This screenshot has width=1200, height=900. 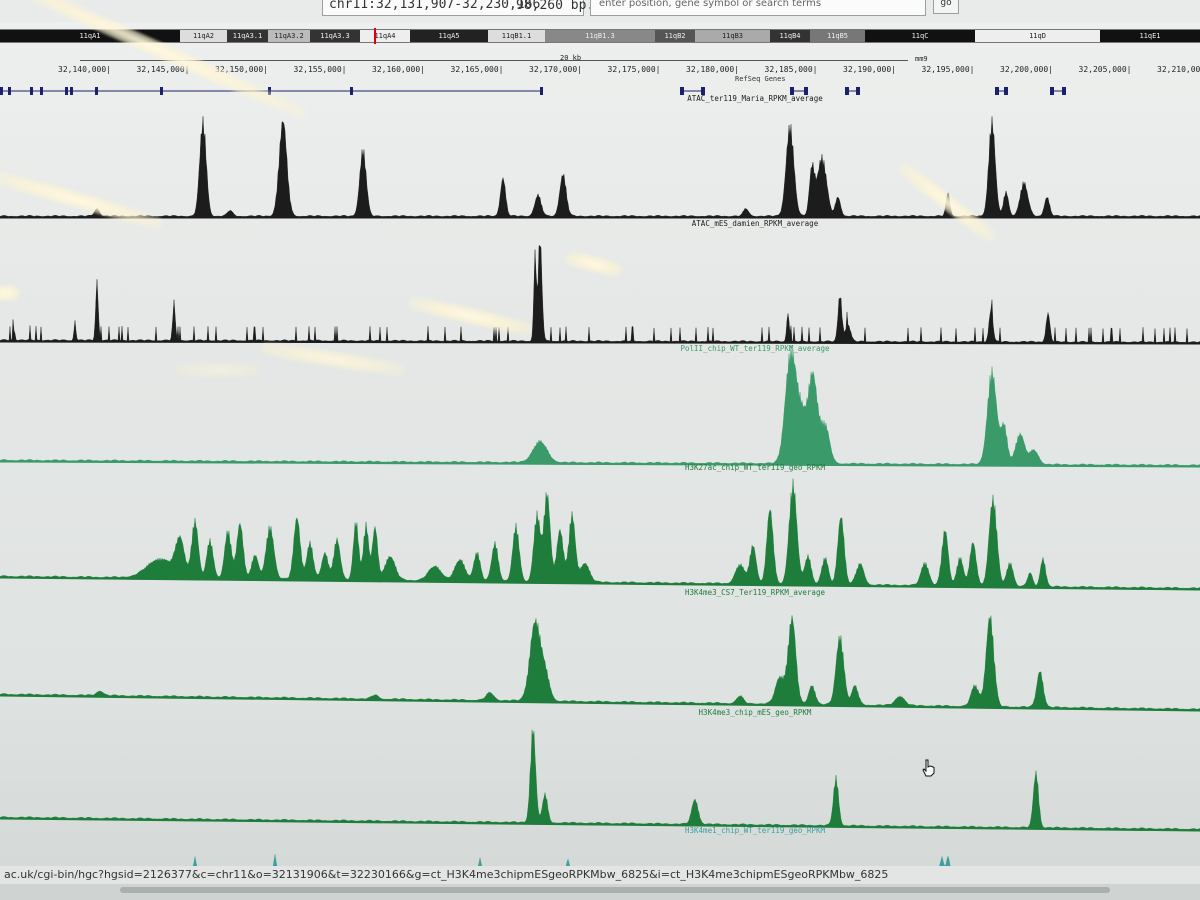 I want to click on horizontal-scrollbar, so click(x=600, y=892).